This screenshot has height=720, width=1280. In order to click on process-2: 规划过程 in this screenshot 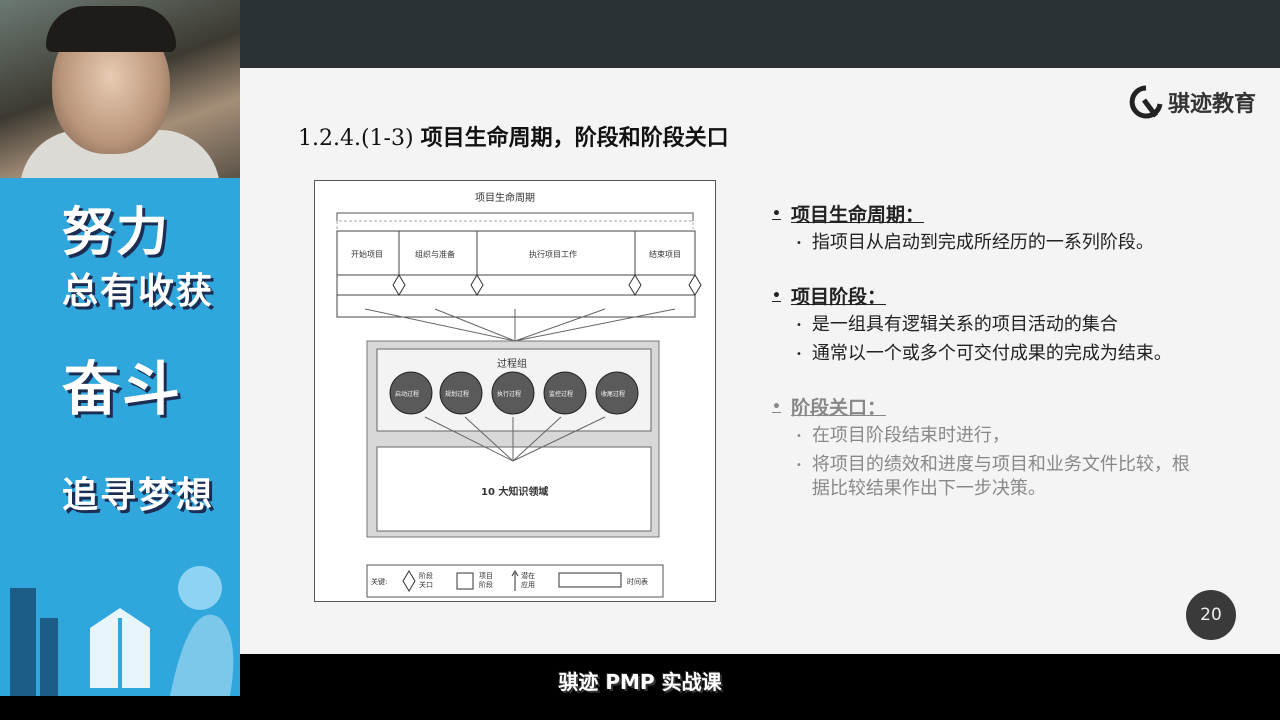, I will do `click(457, 394)`.